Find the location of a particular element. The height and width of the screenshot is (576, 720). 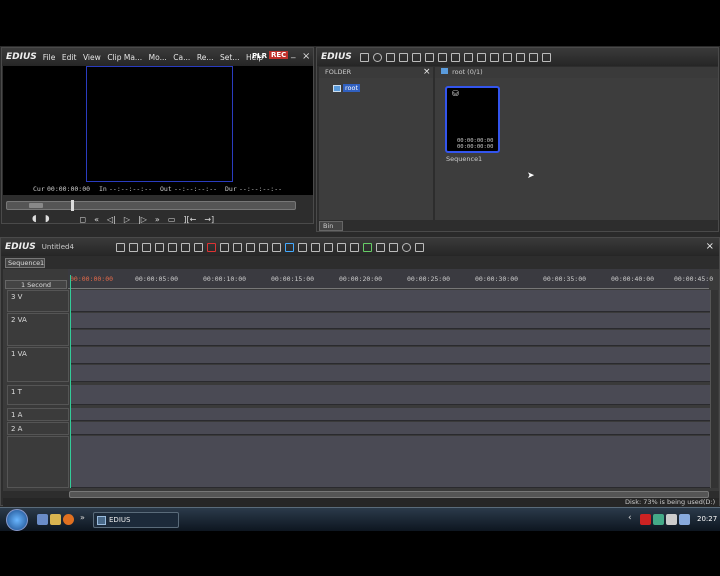

overwrite-to-timeline-icon: →] is located at coordinates (209, 219).